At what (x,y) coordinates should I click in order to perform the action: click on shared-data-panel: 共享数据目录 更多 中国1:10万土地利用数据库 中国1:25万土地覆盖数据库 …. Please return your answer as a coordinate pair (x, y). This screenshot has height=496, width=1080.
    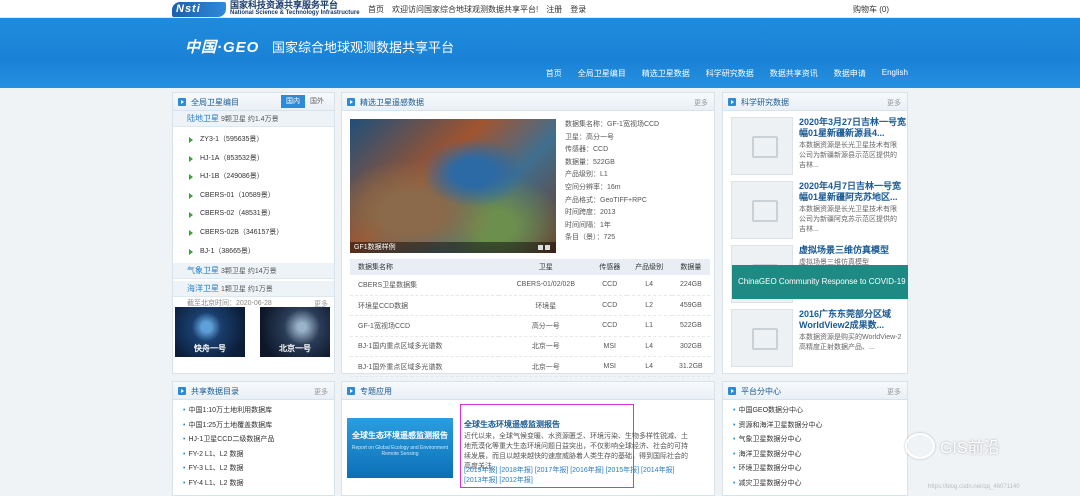
    Looking at the image, I should click on (253, 438).